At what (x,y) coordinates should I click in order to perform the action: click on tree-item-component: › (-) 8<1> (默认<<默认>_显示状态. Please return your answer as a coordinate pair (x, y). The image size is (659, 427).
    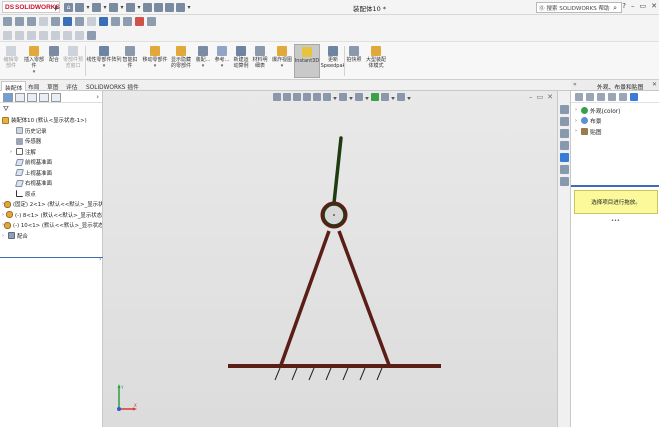
    Looking at the image, I should click on (52, 215).